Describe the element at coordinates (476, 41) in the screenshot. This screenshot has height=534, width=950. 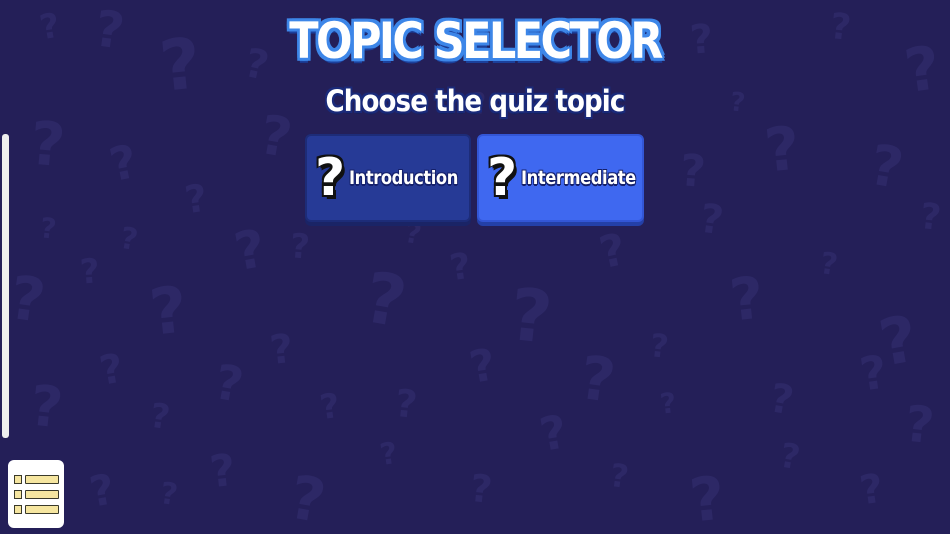
I see `page-title: TOPIC SELECTOR` at that location.